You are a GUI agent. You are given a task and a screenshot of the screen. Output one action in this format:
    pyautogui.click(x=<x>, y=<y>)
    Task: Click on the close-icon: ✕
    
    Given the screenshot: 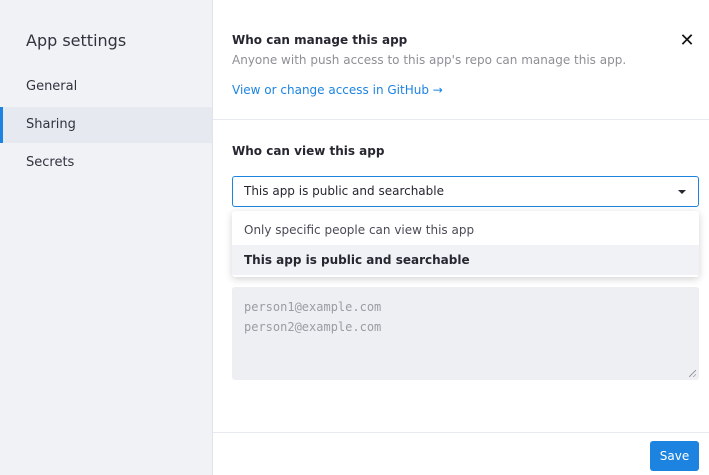 What is the action you would take?
    pyautogui.click(x=687, y=41)
    